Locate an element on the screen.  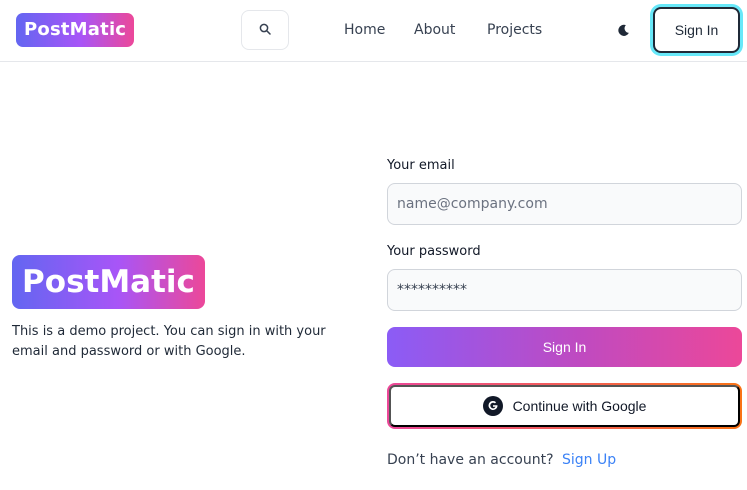
google-icon is located at coordinates (492, 406).